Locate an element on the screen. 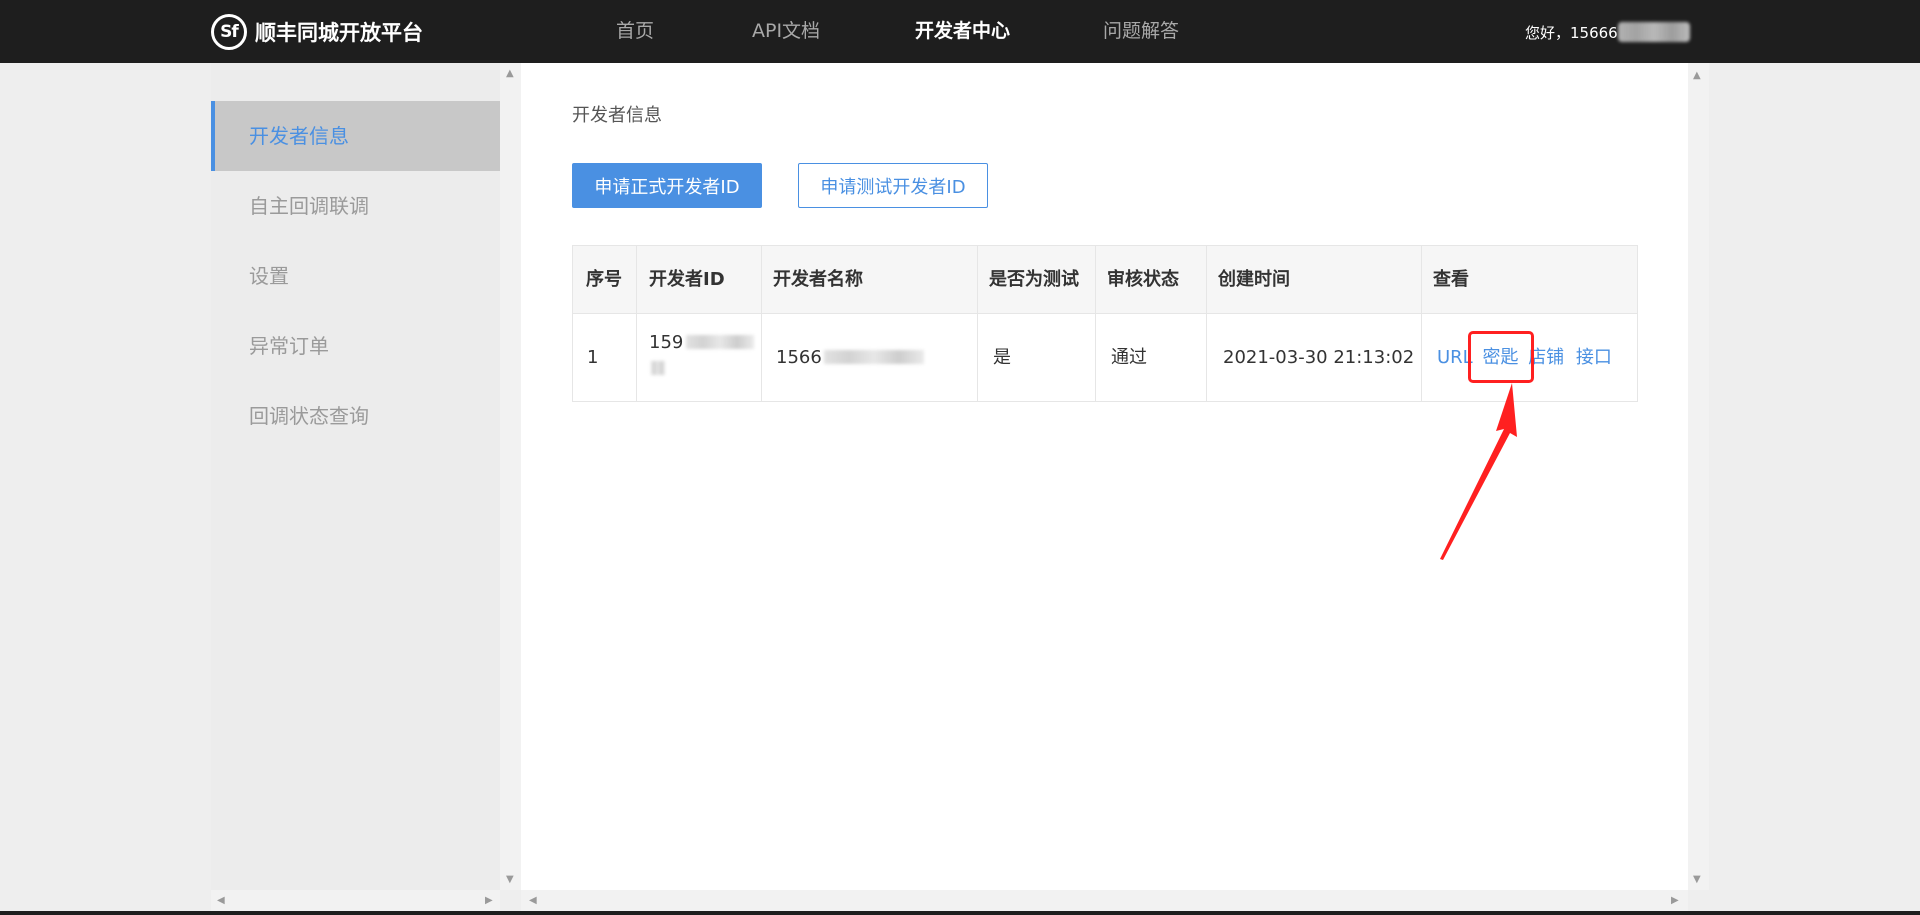 This screenshot has height=915, width=1920. red-arrow-annotation is located at coordinates (1478, 471).